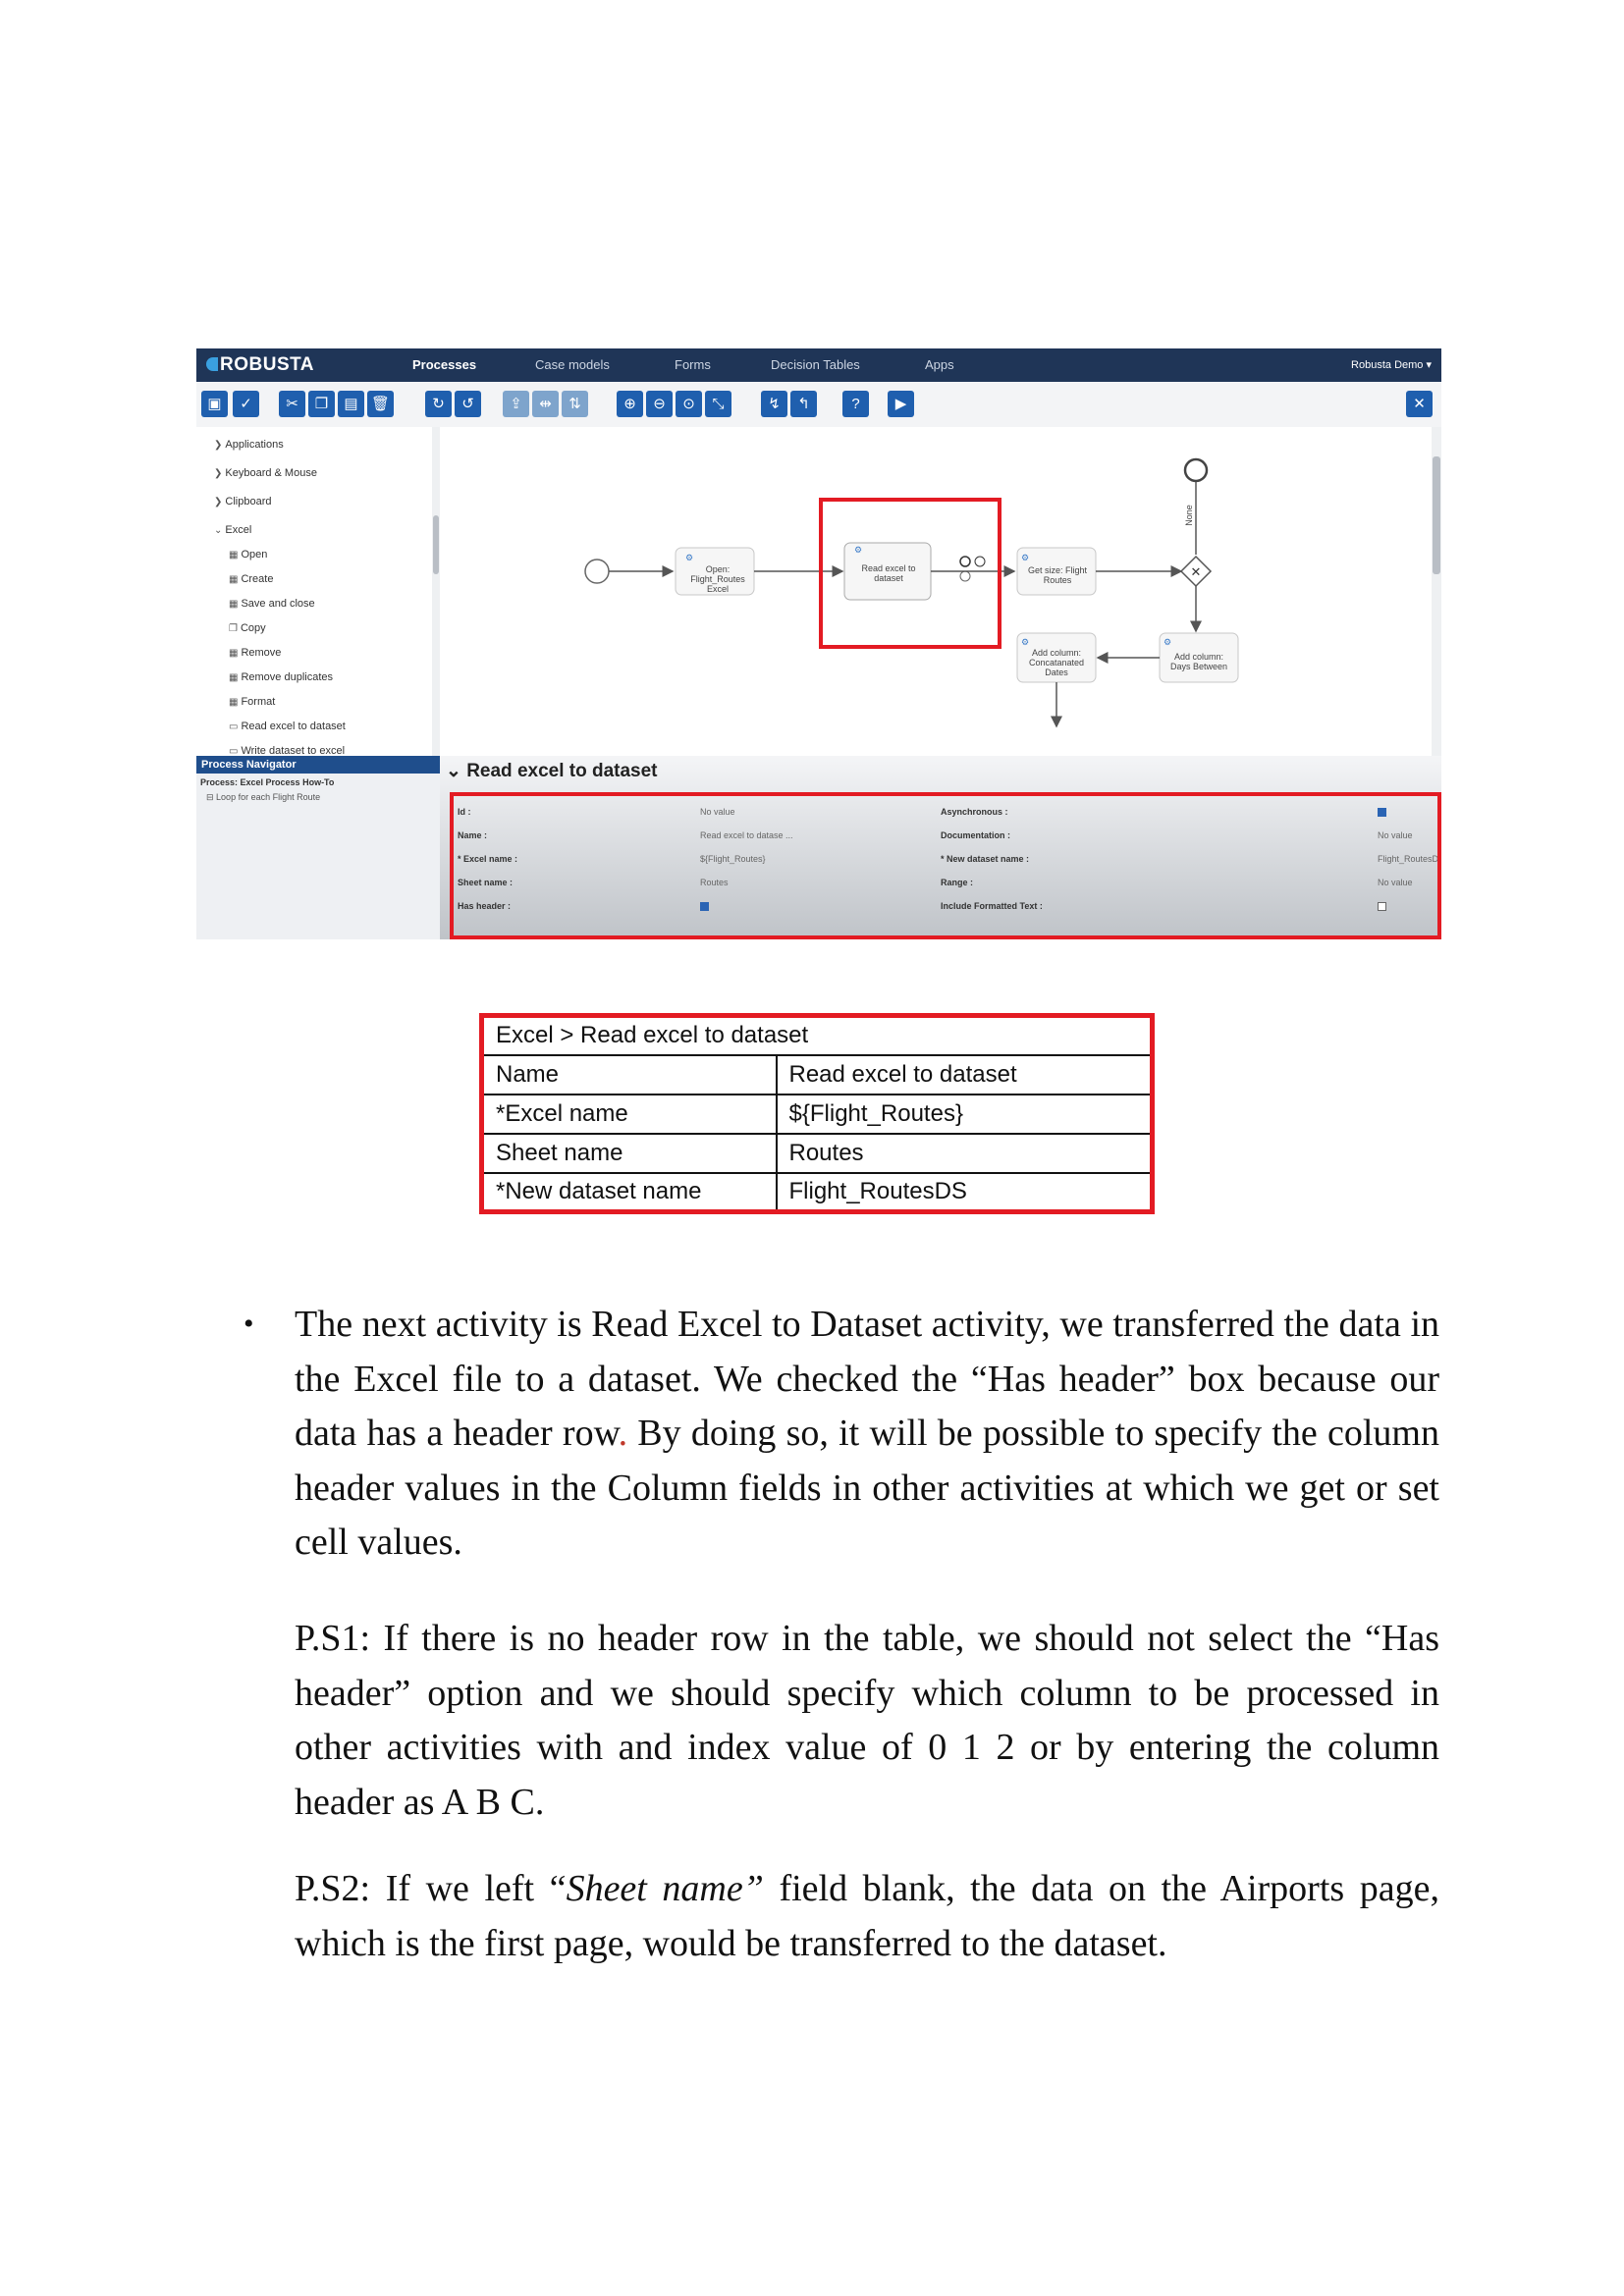 Image resolution: width=1624 pixels, height=2296 pixels. Describe the element at coordinates (572, 365) in the screenshot. I see `tab-case-models: Case models` at that location.